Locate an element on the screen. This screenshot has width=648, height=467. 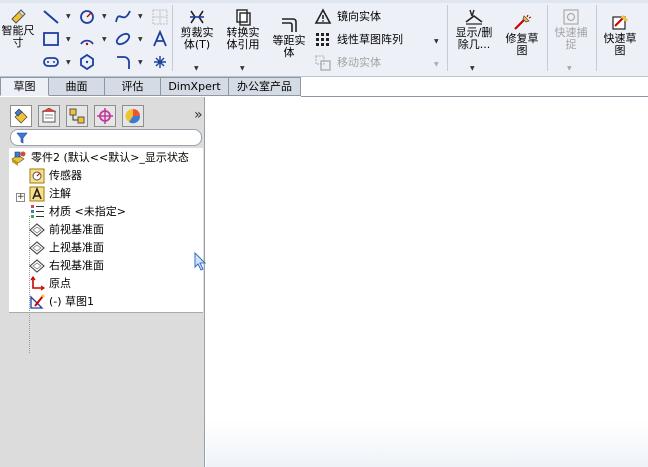
tree-item-front-plane: 前视基准面 is located at coordinates (114, 230).